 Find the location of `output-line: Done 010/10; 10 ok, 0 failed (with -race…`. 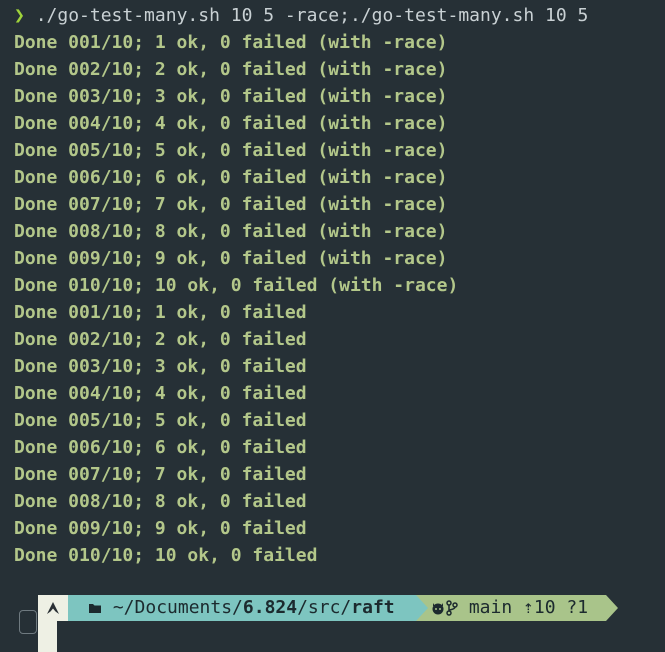

output-line: Done 010/10; 10 ok, 0 failed (with -race… is located at coordinates (236, 285).